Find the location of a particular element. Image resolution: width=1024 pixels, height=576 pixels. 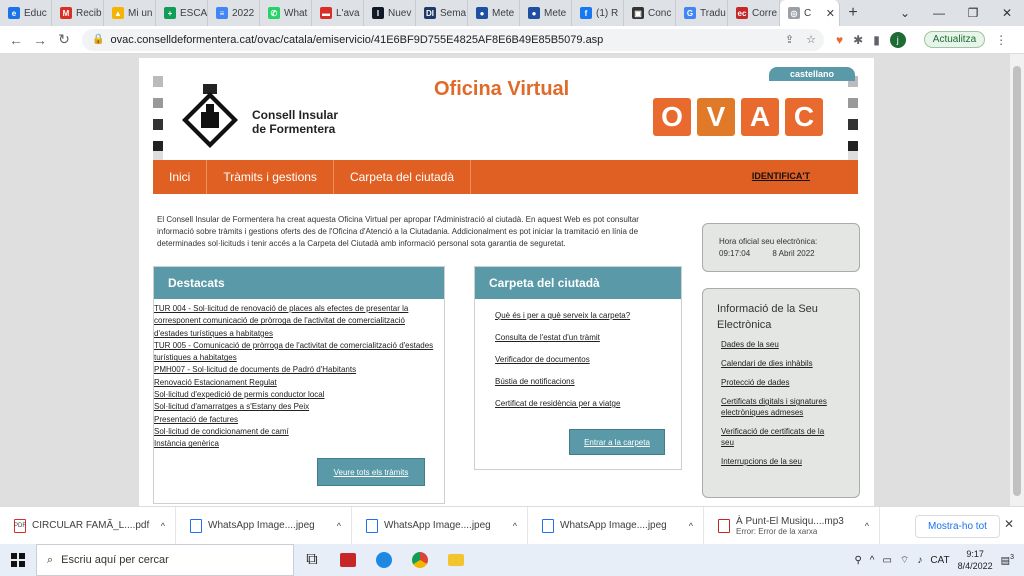

close-downloads-icon: ✕ is located at coordinates (1009, 524).